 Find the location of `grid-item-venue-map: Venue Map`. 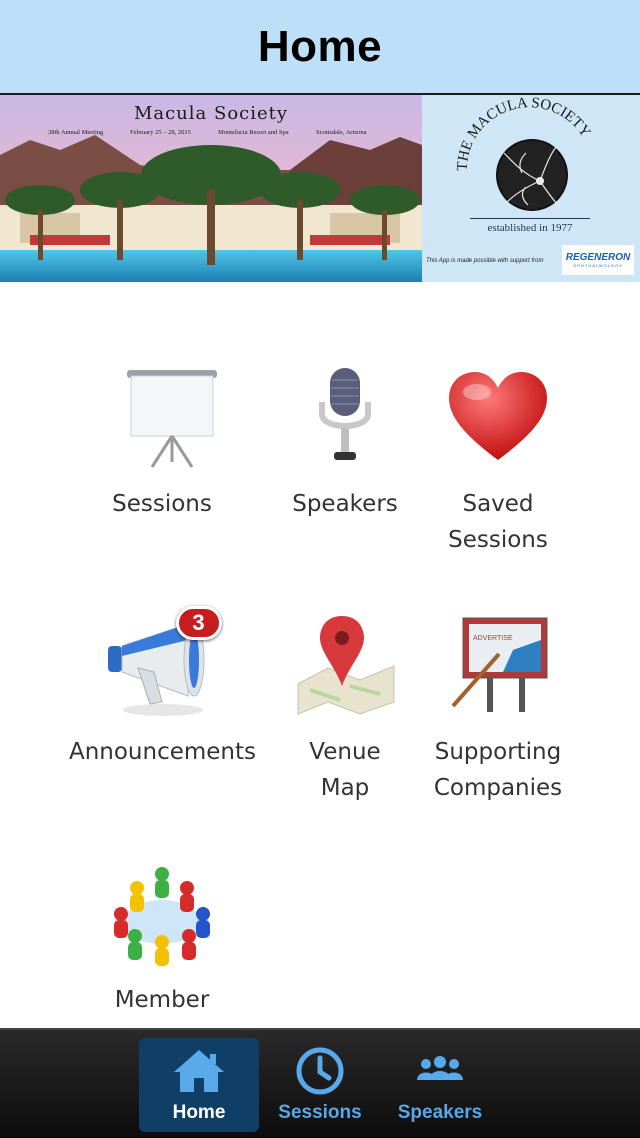

grid-item-venue-map: Venue Map is located at coordinates (345, 708).